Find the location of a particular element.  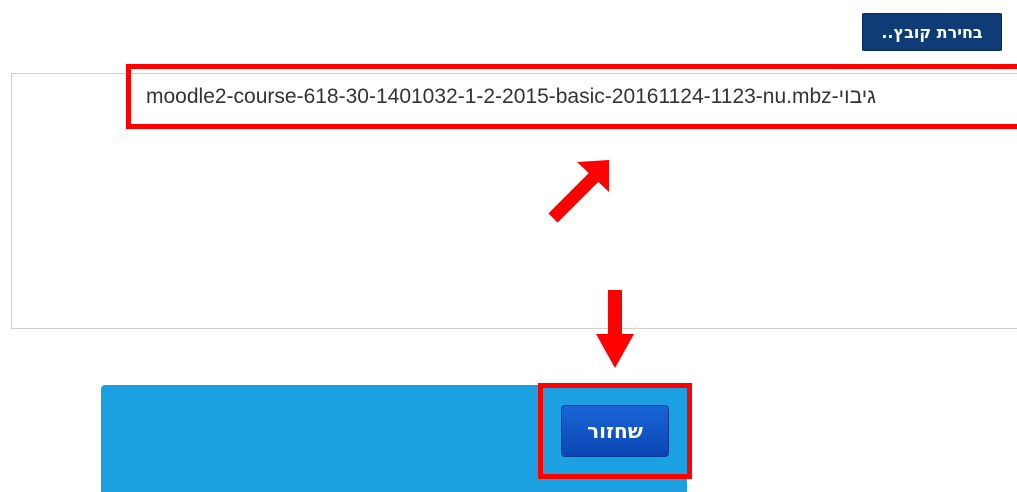

arrow-up-right-icon is located at coordinates (578, 191).